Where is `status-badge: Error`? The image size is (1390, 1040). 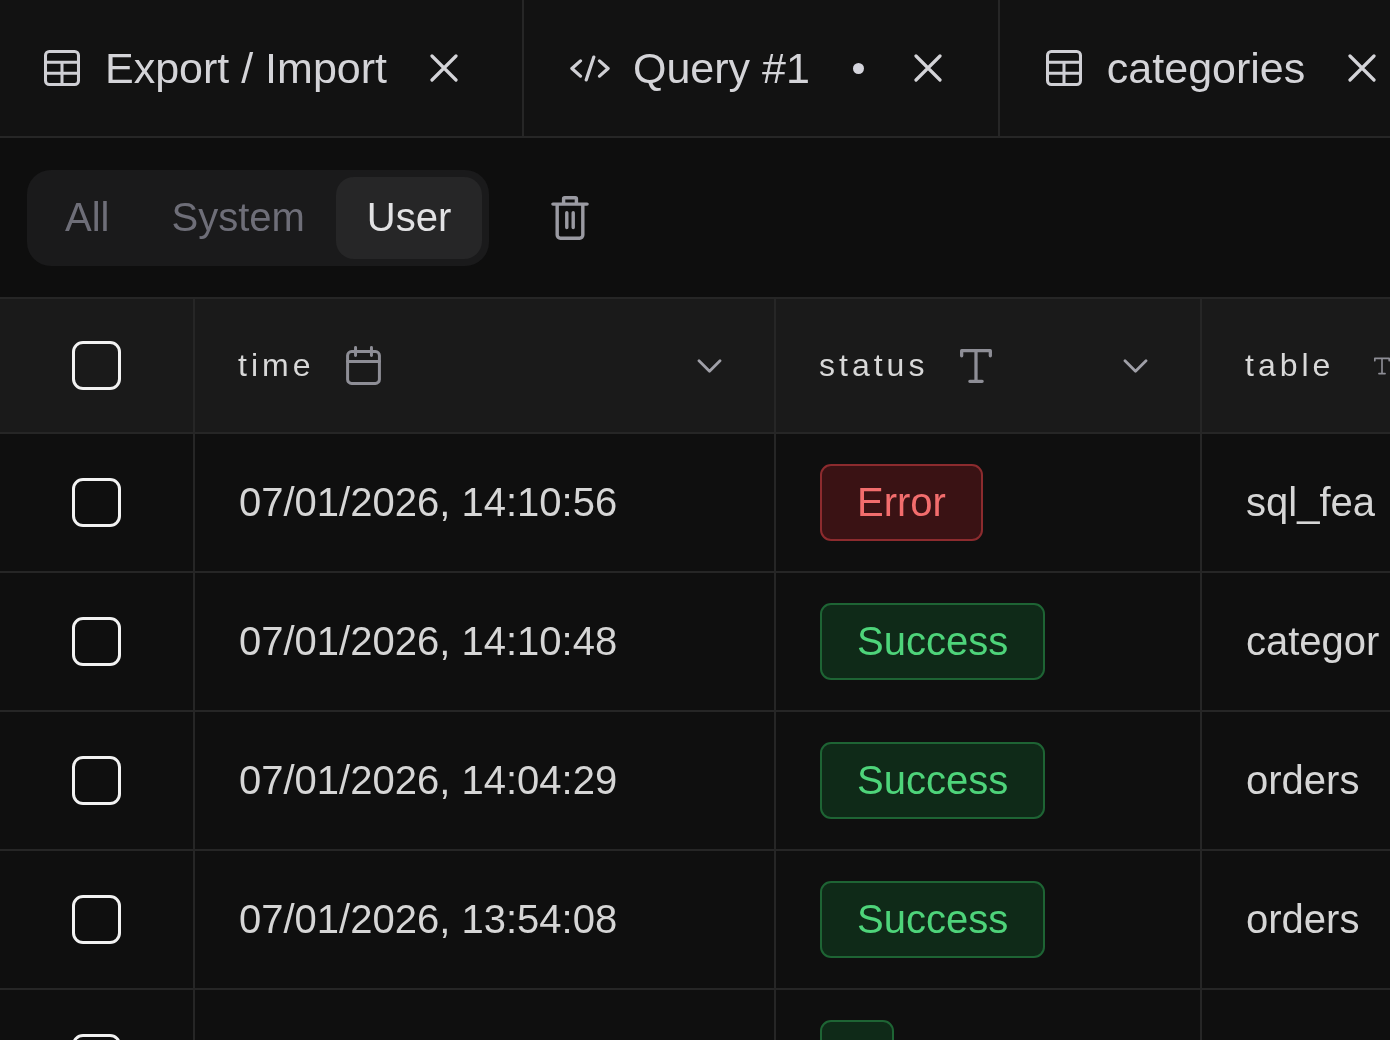
status-badge: Error is located at coordinates (901, 502).